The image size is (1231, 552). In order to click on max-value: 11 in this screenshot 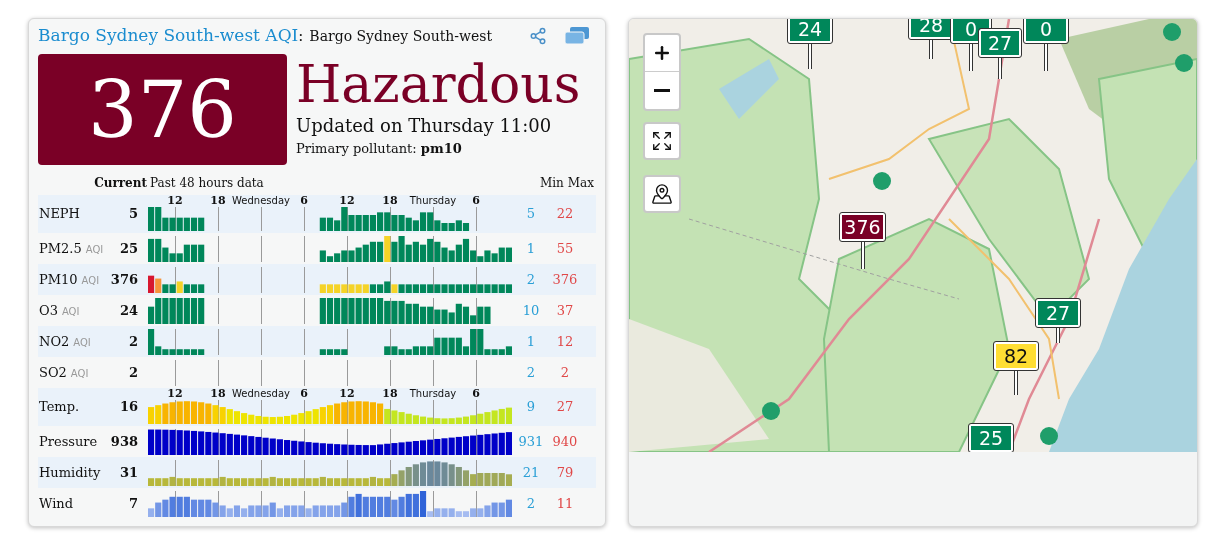, I will do `click(565, 503)`.